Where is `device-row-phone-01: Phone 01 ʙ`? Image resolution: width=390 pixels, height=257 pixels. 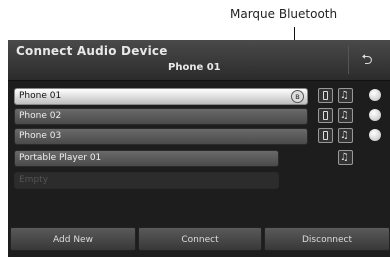
device-row-phone-01: Phone 01 ʙ is located at coordinates (161, 96).